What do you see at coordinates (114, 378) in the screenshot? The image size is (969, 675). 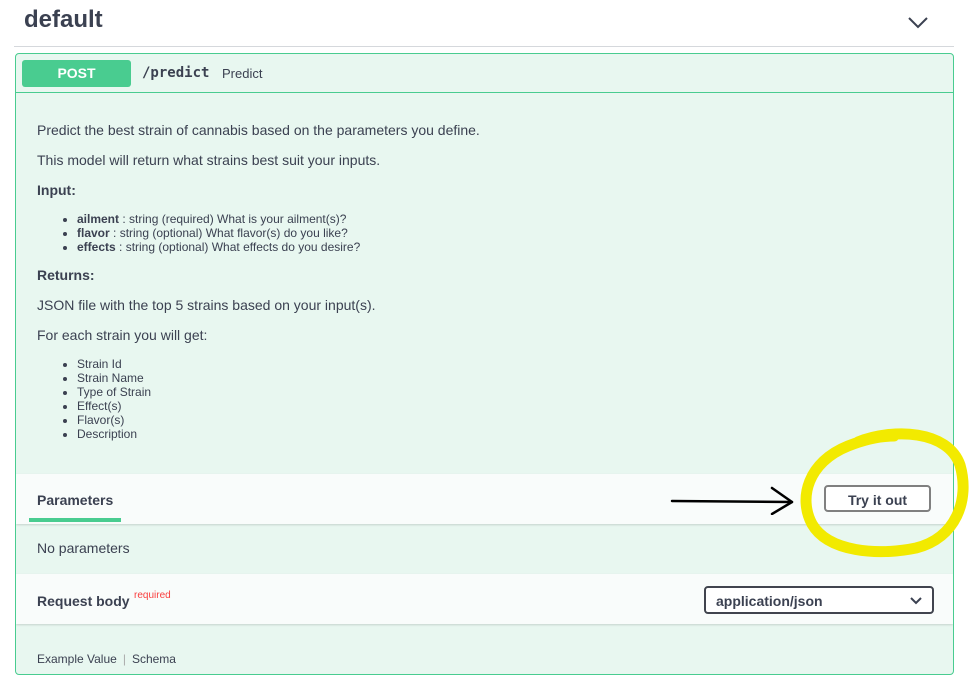 I see `list-item: Strain Name` at bounding box center [114, 378].